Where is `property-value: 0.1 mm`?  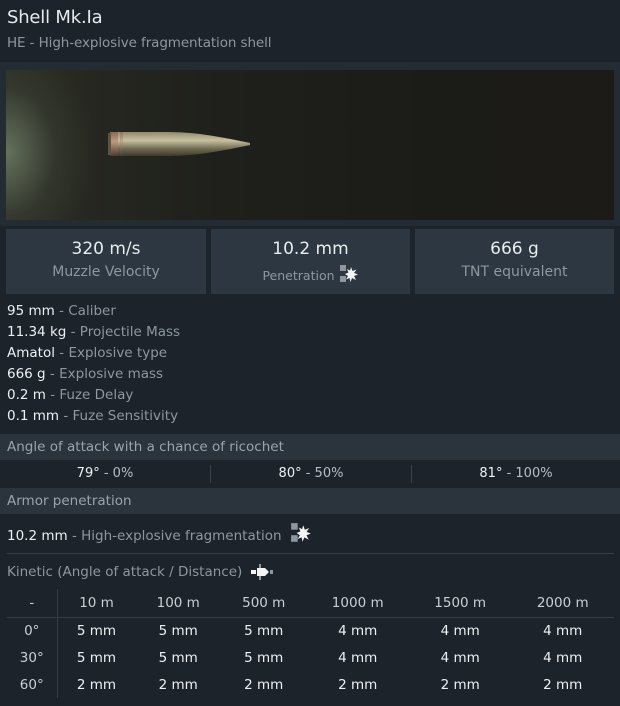
property-value: 0.1 mm is located at coordinates (33, 416).